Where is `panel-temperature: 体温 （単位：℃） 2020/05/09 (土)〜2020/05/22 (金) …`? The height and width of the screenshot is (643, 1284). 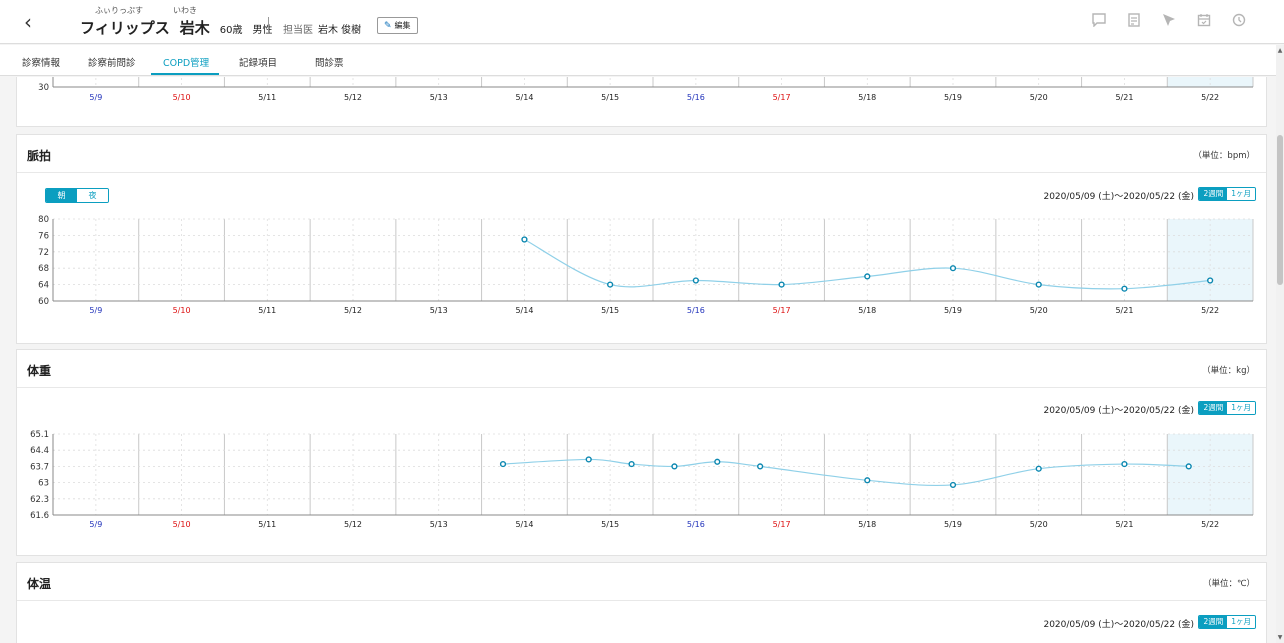
panel-temperature: 体温 （単位：℃） 2020/05/09 (土)〜2020/05/22 (金) … is located at coordinates (641, 602).